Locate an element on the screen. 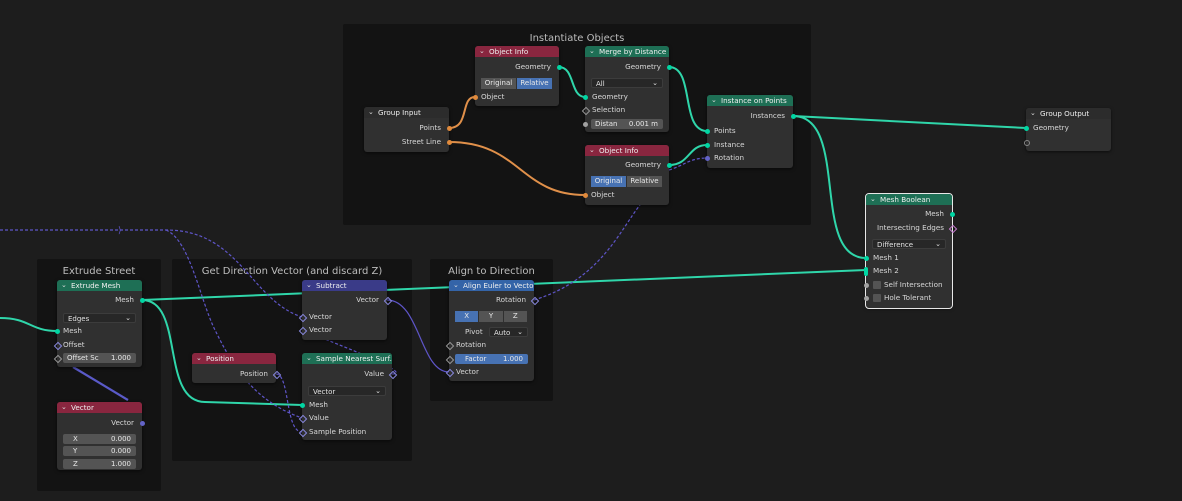 The height and width of the screenshot is (501, 1182). multi-input-socket is located at coordinates (865, 271).